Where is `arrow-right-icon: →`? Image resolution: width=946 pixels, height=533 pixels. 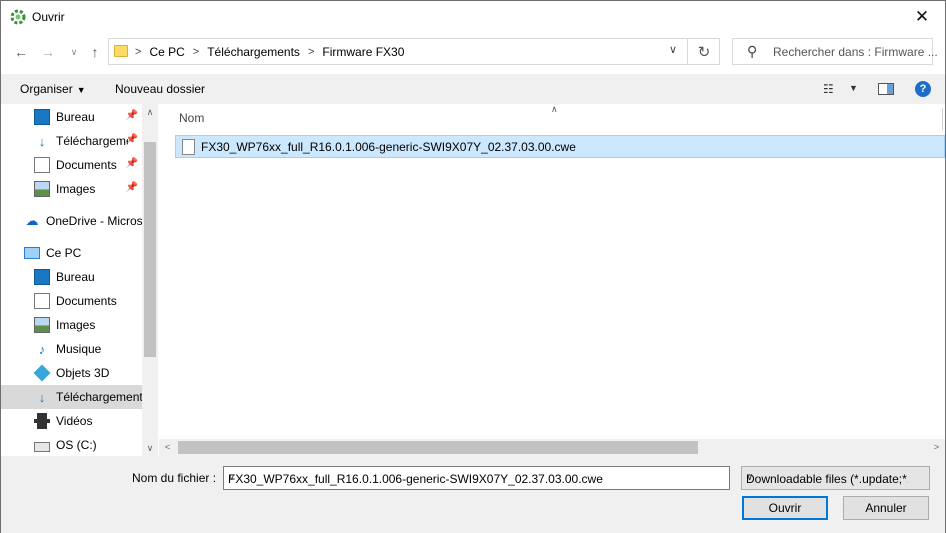 arrow-right-icon: → is located at coordinates (48, 52).